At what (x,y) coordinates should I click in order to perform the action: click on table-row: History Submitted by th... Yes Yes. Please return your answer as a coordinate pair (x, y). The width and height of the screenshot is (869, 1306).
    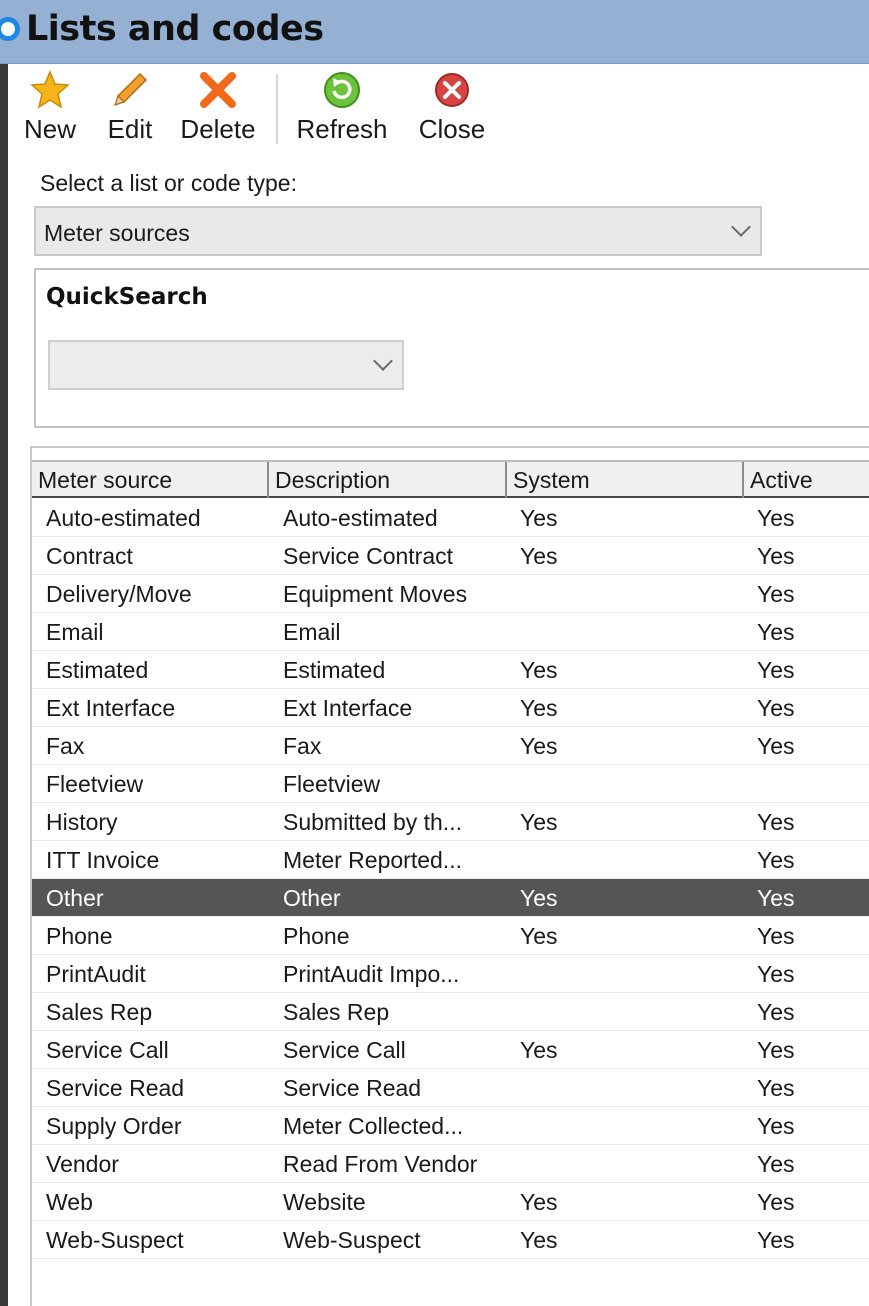
    Looking at the image, I should click on (450, 822).